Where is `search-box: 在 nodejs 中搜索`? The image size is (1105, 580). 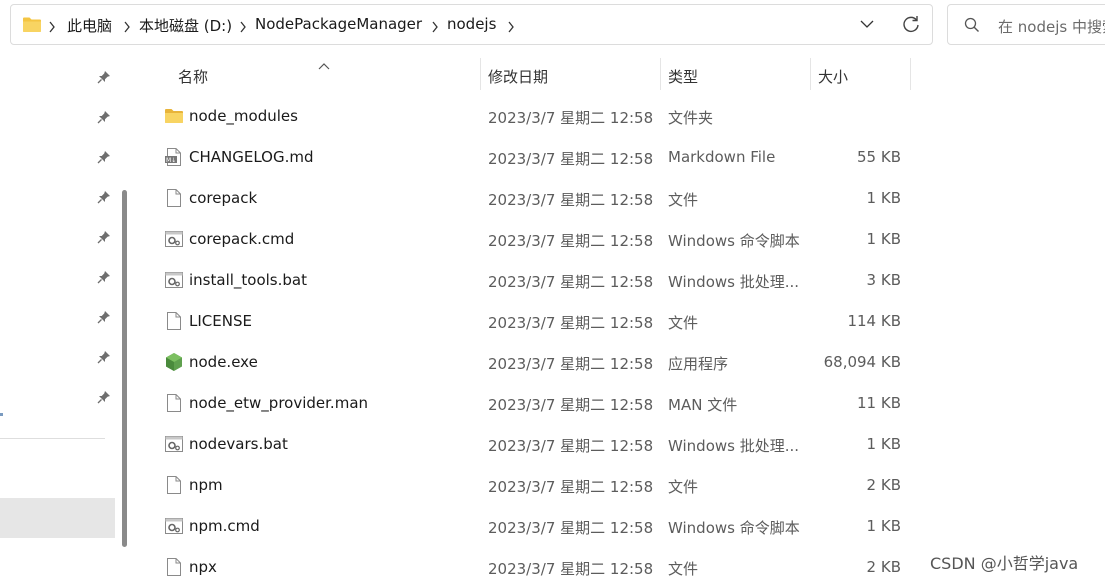
search-box: 在 nodejs 中搜索 is located at coordinates (1026, 24).